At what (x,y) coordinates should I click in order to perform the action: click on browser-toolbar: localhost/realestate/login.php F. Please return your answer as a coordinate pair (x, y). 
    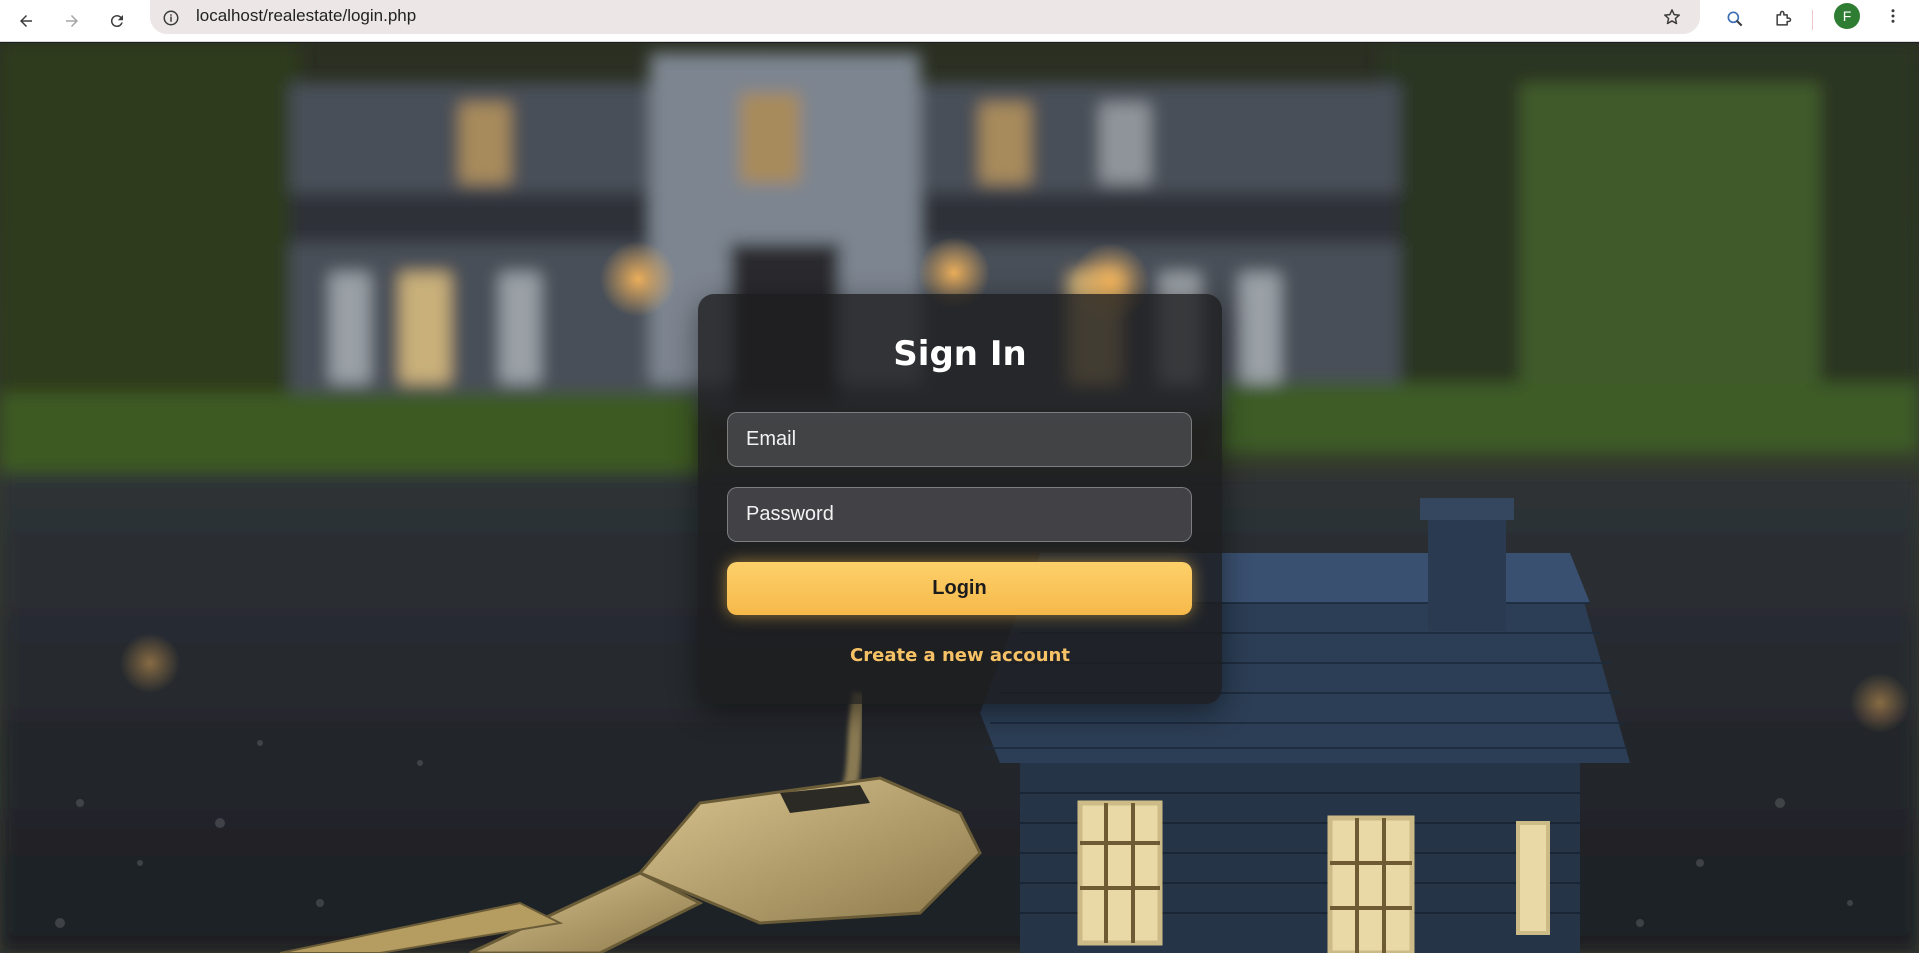
    Looking at the image, I should click on (959, 21).